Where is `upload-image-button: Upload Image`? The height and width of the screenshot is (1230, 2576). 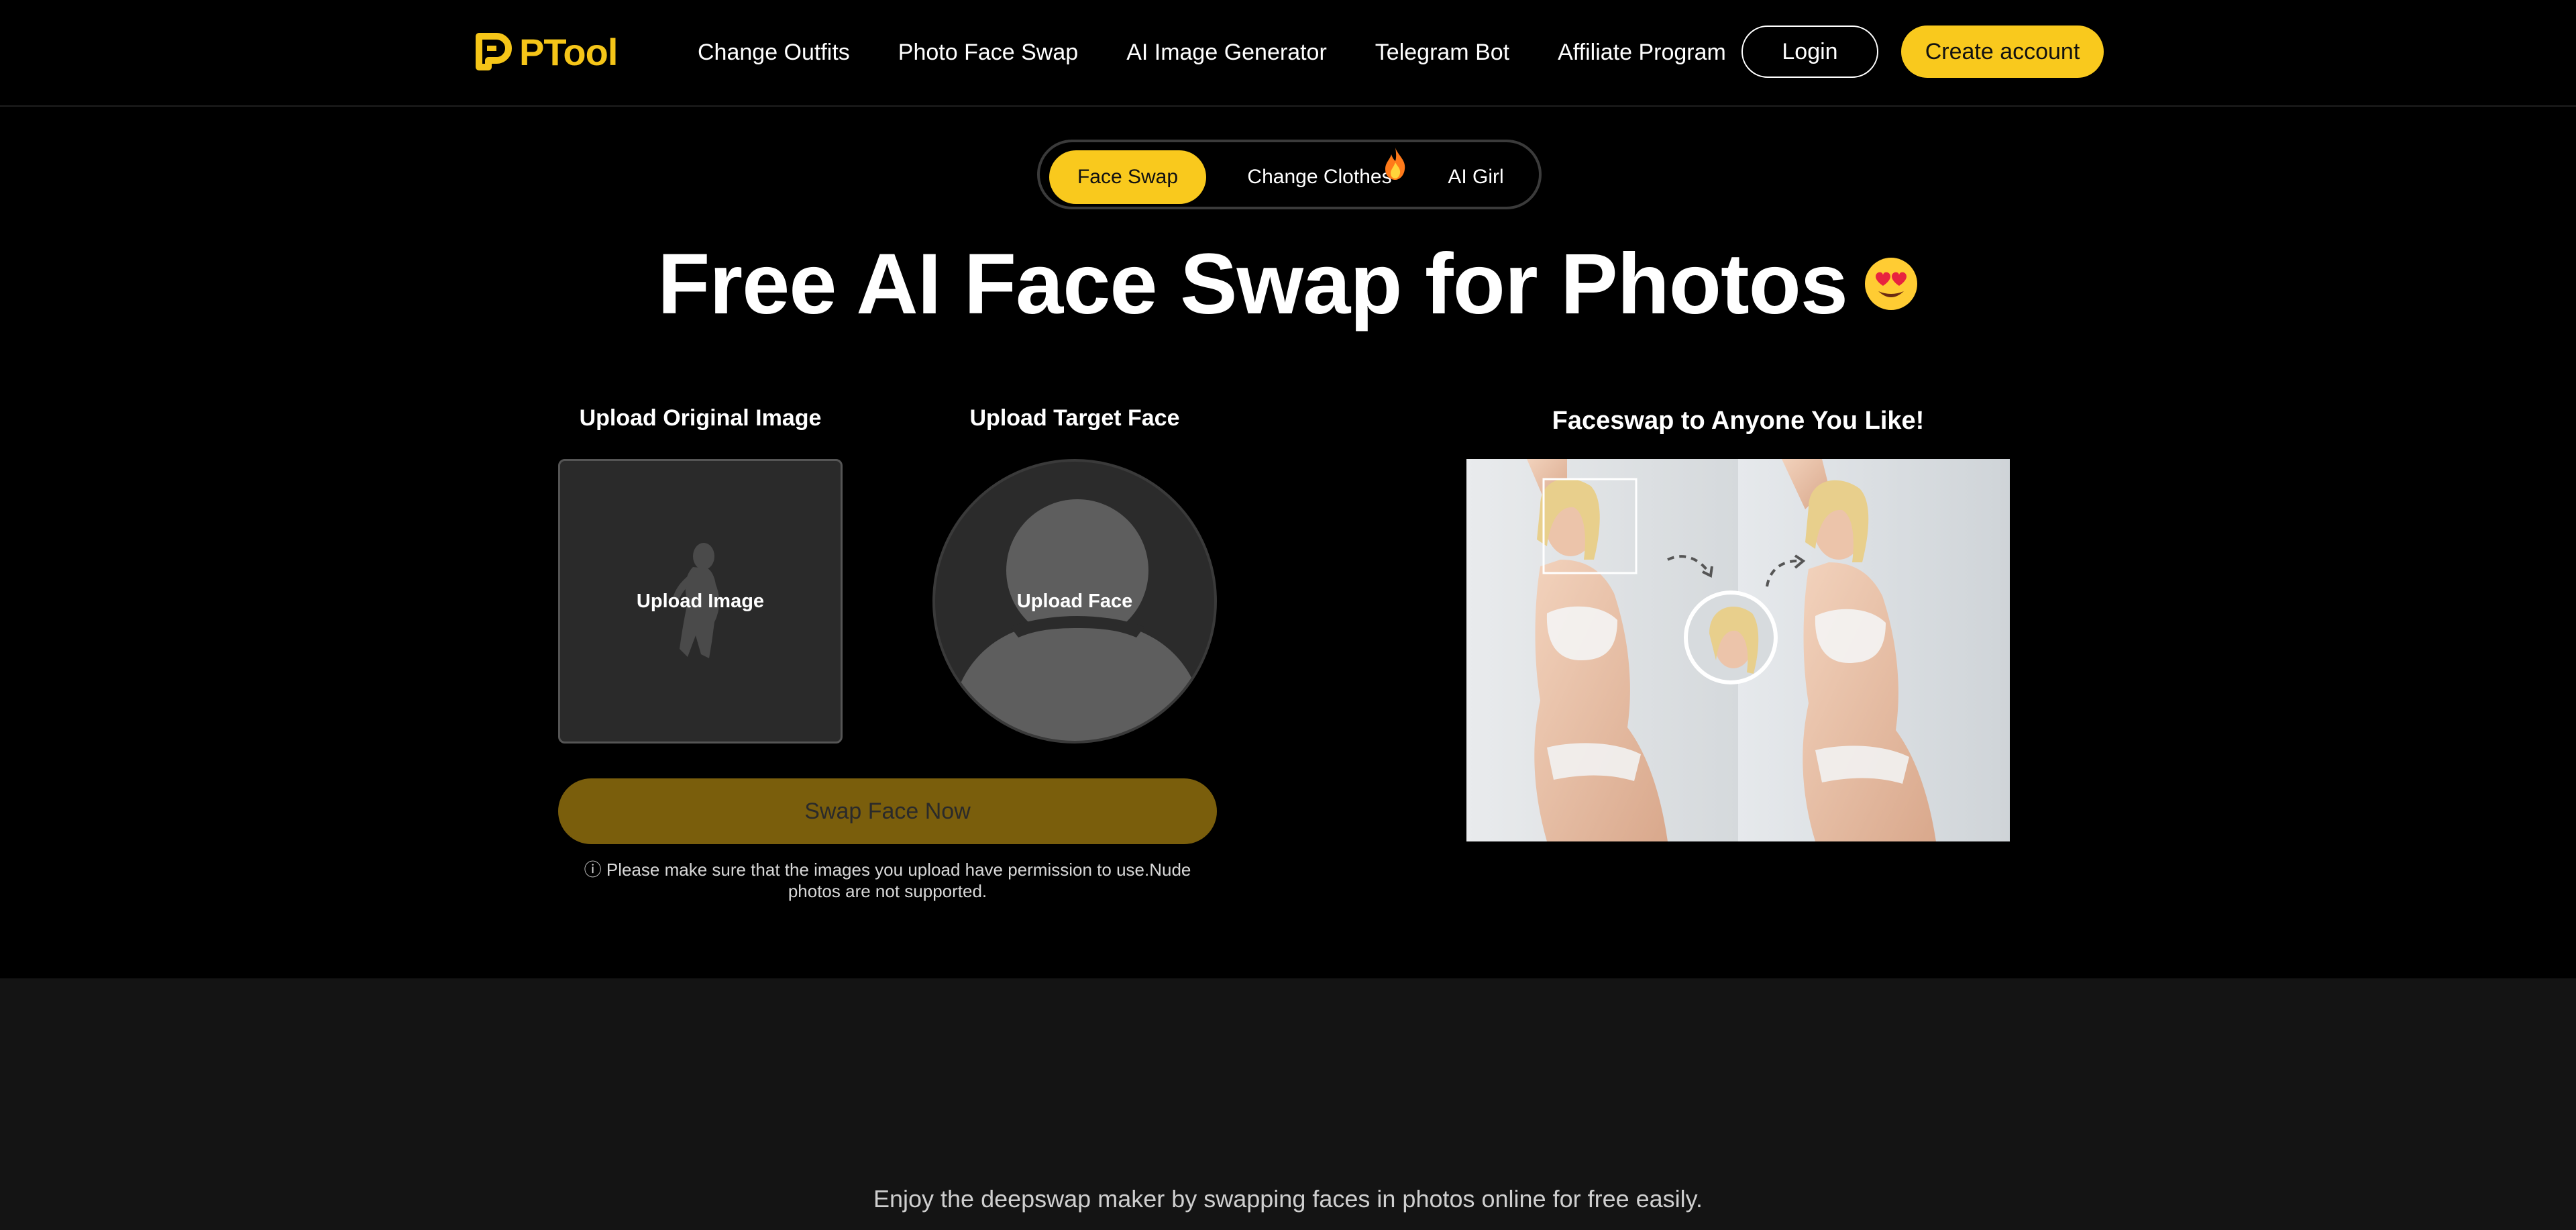
upload-image-button: Upload Image is located at coordinates (700, 601).